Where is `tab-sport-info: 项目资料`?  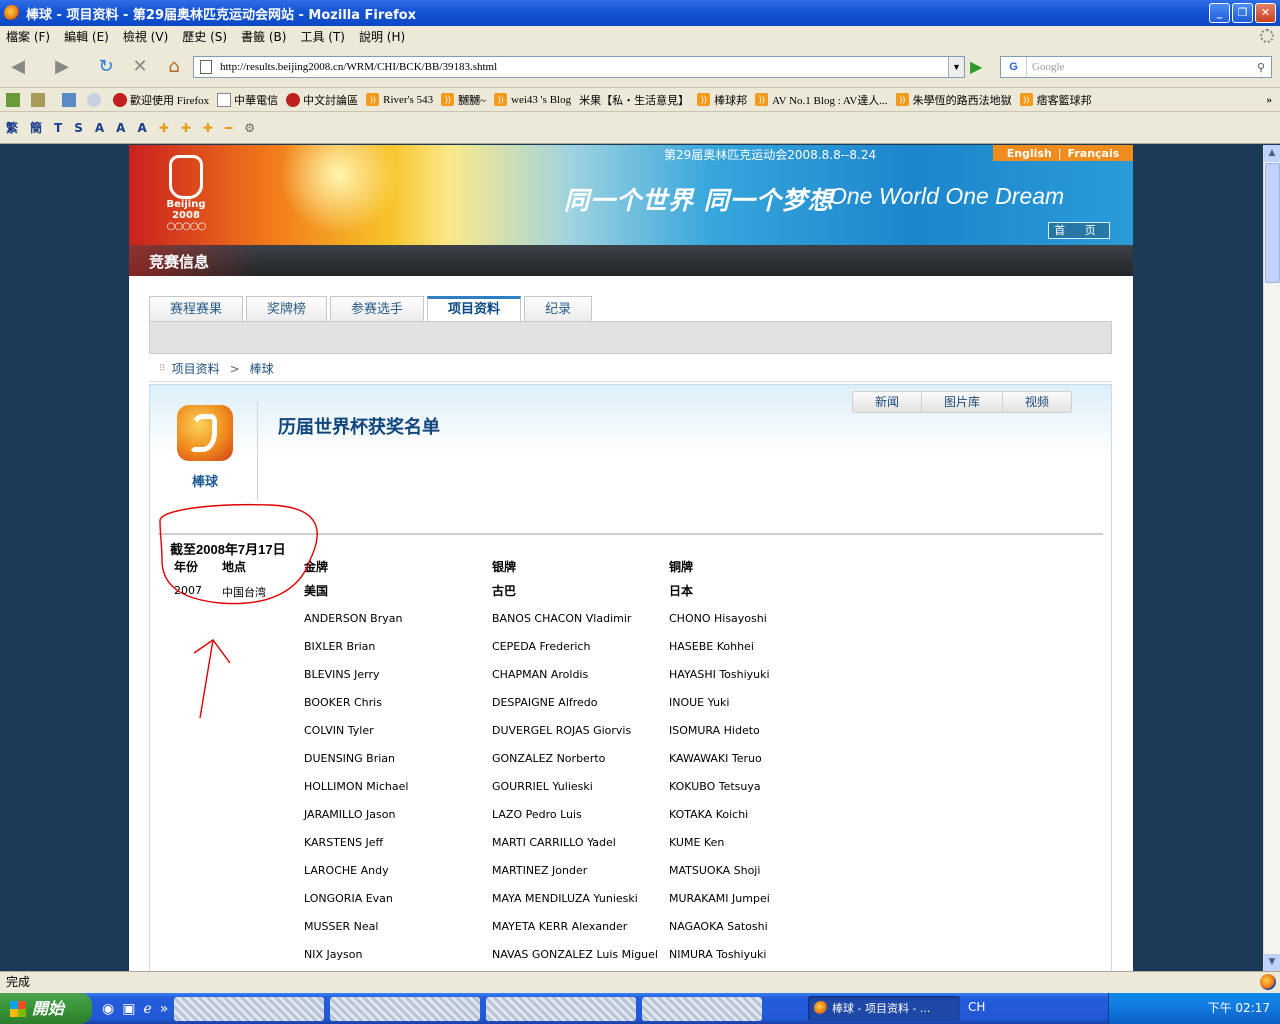
tab-sport-info: 项目资料 is located at coordinates (474, 309).